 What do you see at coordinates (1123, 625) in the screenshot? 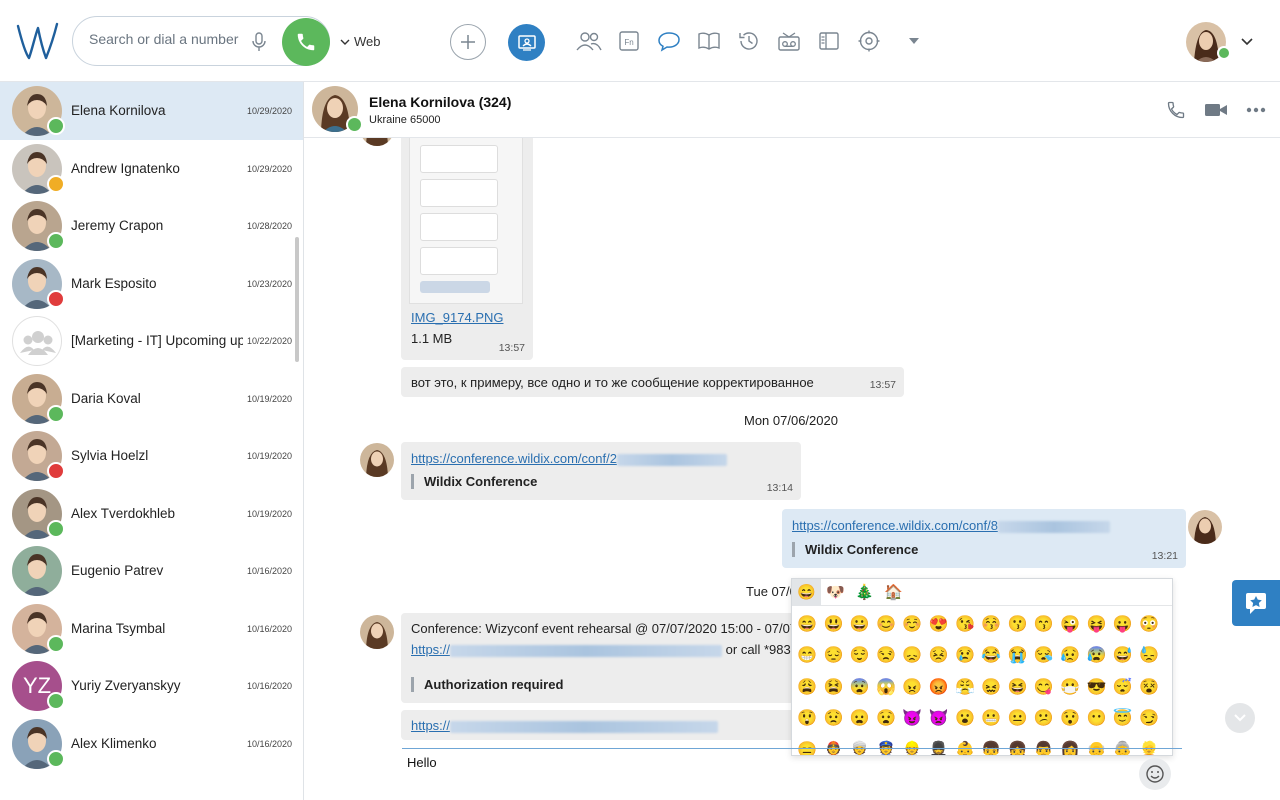
I see `emoji-item: 😛` at bounding box center [1123, 625].